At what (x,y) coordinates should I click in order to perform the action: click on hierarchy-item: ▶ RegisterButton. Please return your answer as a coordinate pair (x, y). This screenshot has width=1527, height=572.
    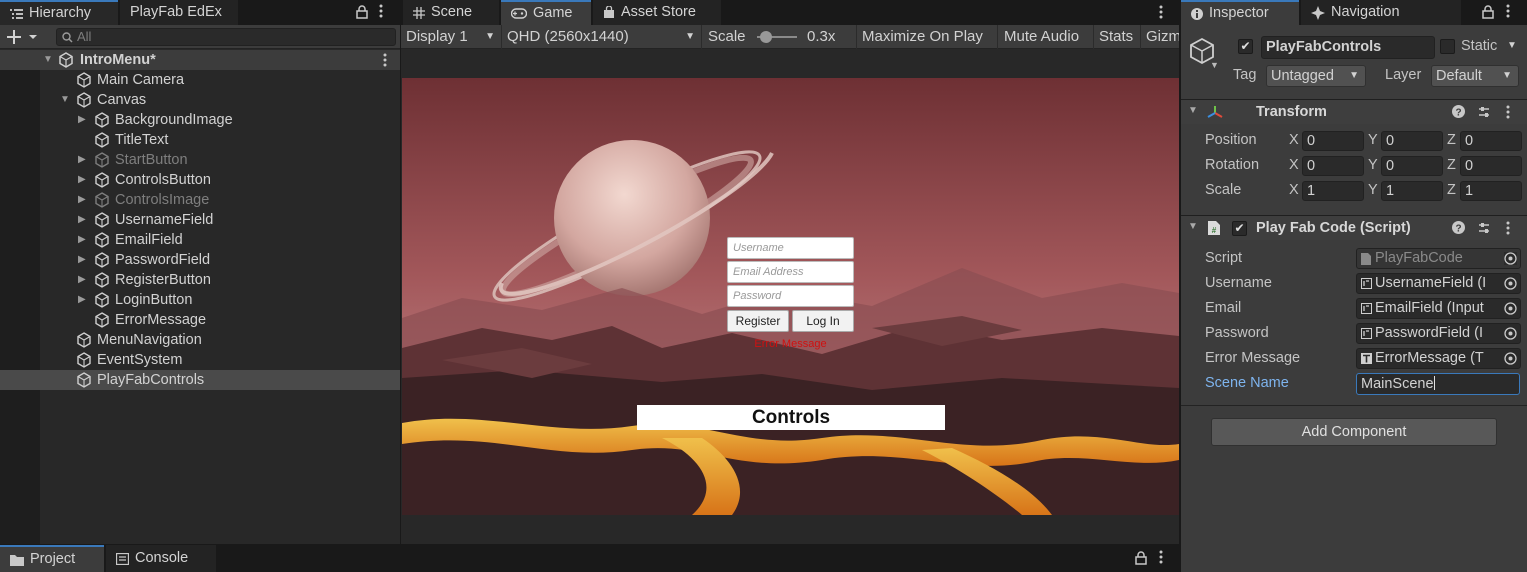
    Looking at the image, I should click on (200, 280).